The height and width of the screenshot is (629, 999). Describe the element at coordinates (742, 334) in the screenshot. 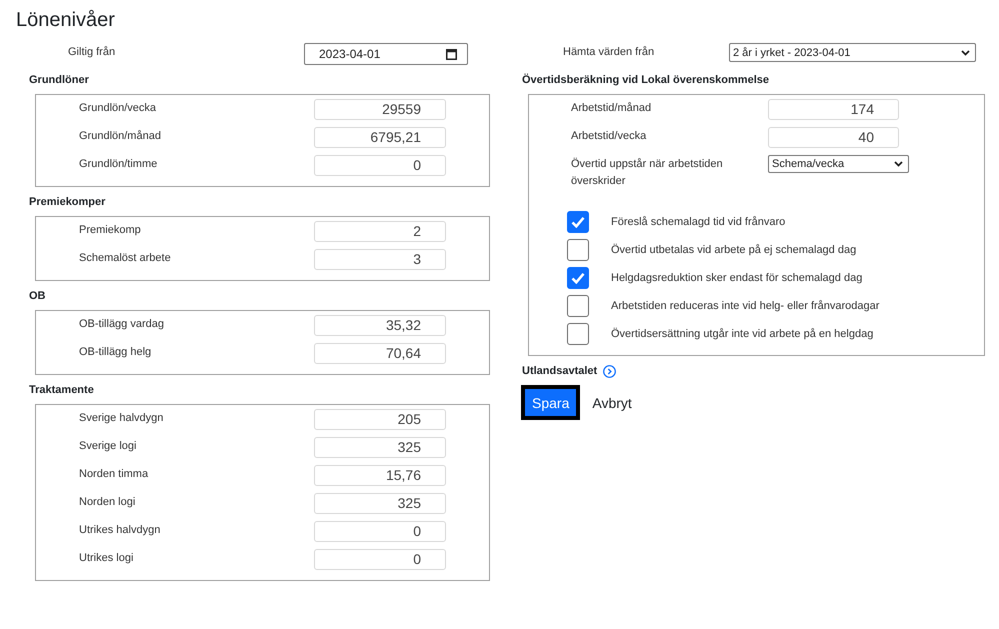

I see `checkbox-label: Övertidsersättning utgår inte vid arbete på en helgdag` at that location.